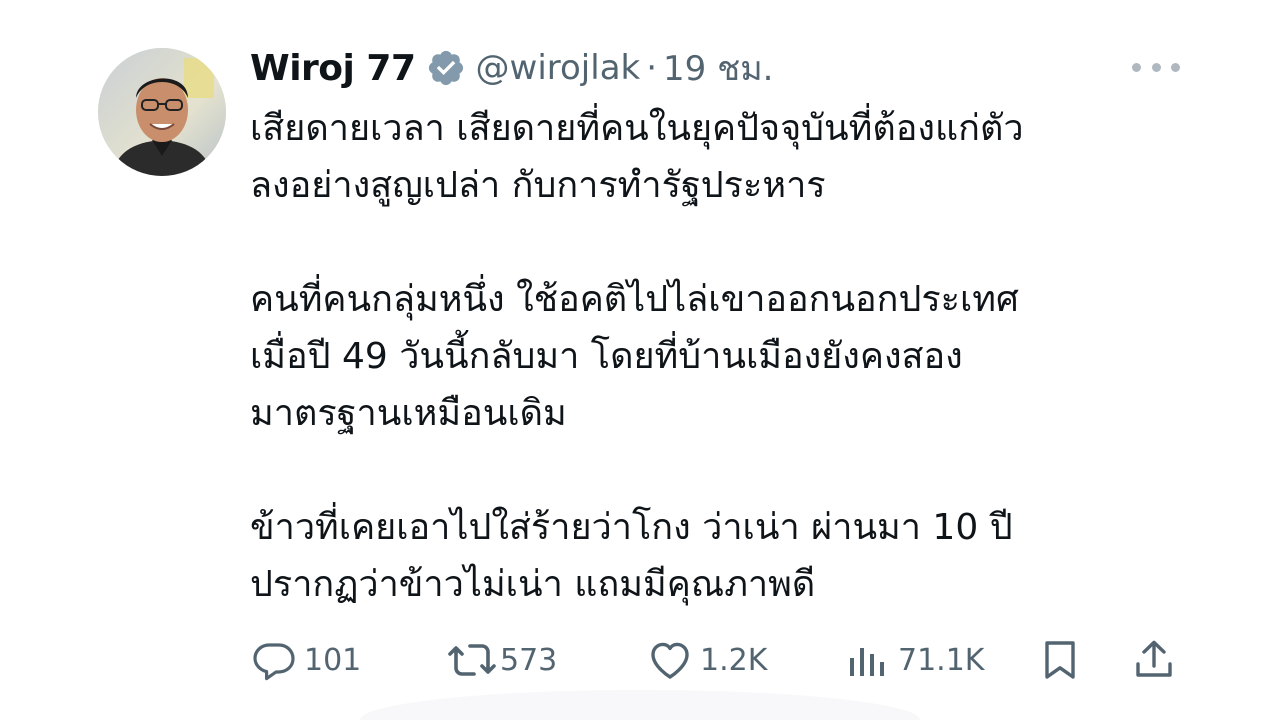 This screenshot has height=720, width=1280. I want to click on author-handle: @wirojlak, so click(558, 68).